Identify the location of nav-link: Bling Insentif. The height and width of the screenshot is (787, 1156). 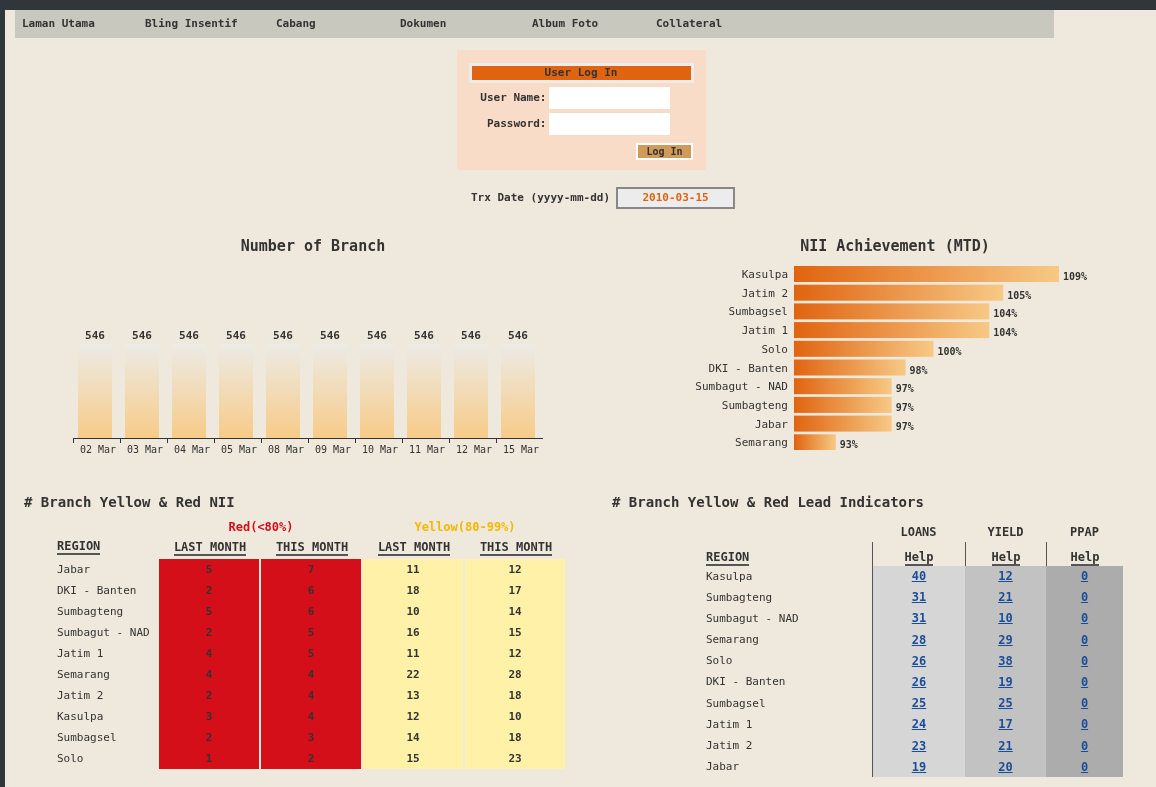
(210, 24).